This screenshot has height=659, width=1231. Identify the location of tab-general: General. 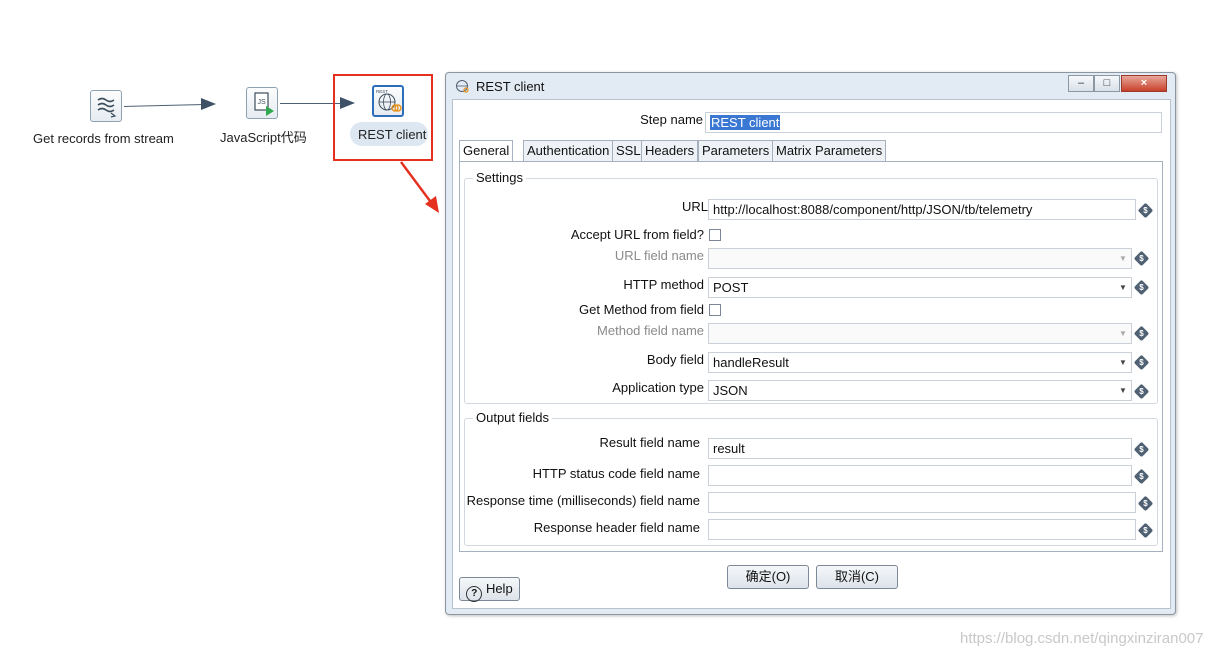
(486, 151).